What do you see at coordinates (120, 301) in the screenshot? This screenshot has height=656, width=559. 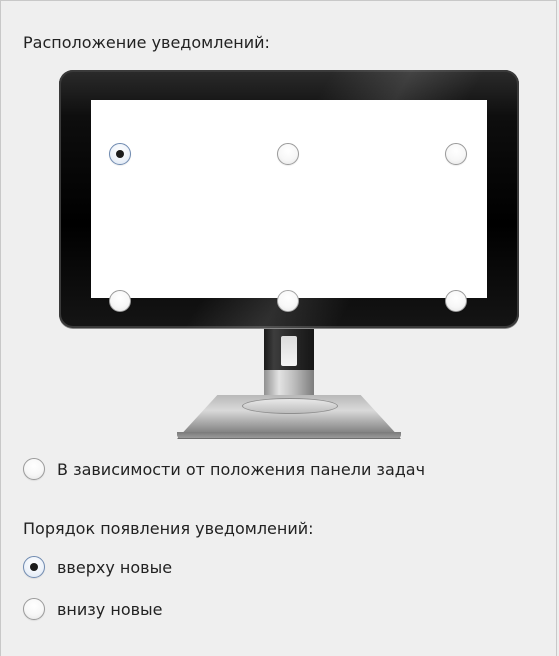 I see `position-bottom-left-radio` at bounding box center [120, 301].